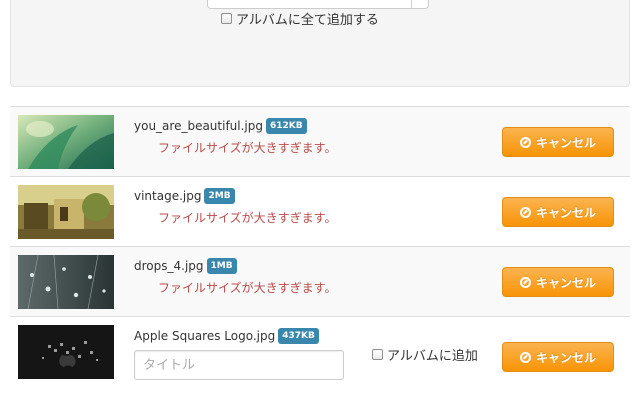 The width and height of the screenshot is (640, 400). What do you see at coordinates (239, 365) in the screenshot?
I see `title-input` at bounding box center [239, 365].